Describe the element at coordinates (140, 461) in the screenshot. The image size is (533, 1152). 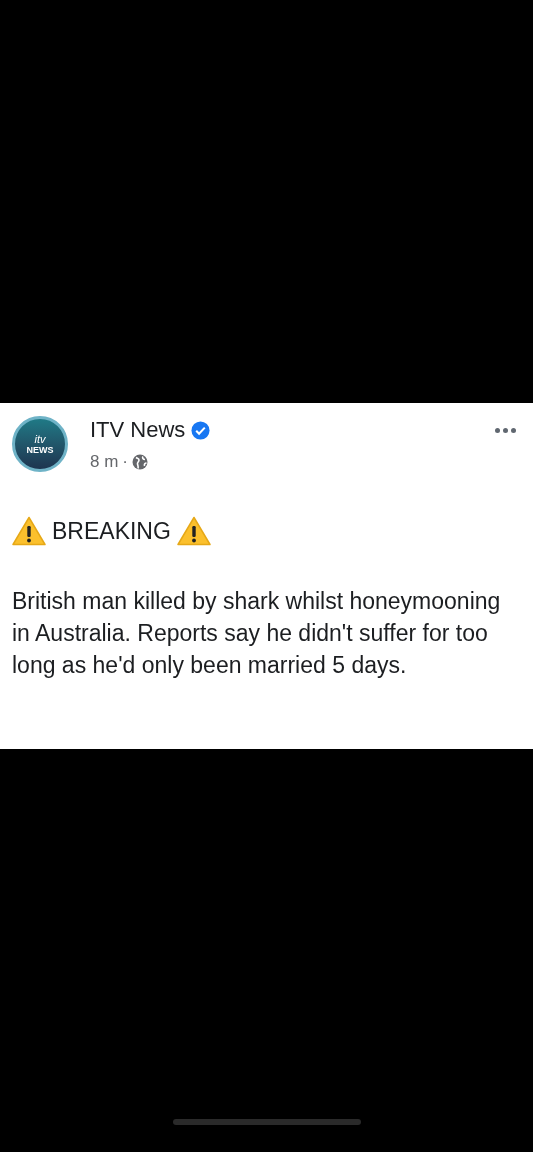
I see `globe-icon` at that location.